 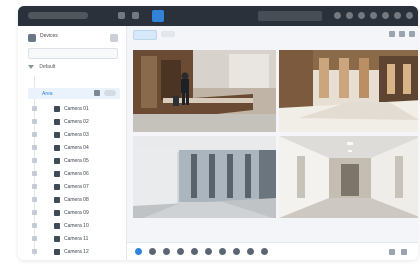 I want to click on count-badge, so click(x=110, y=93).